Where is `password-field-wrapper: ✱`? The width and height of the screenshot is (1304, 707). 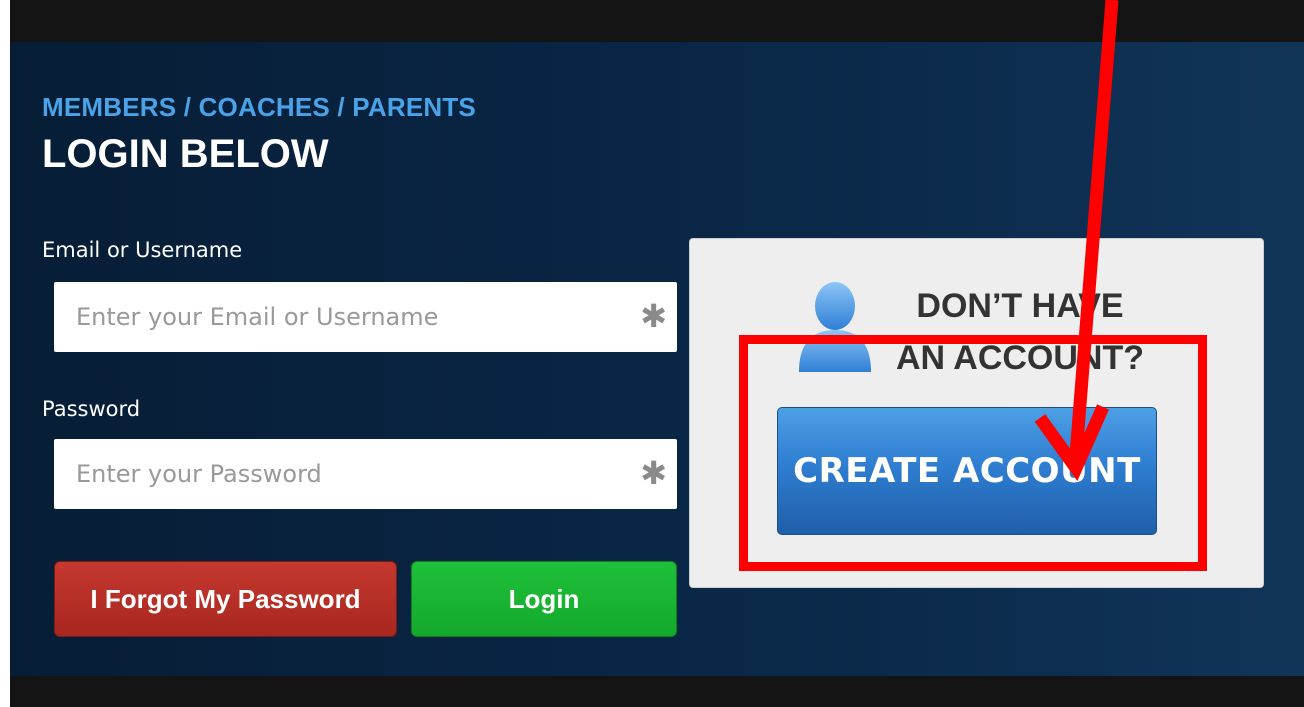
password-field-wrapper: ✱ is located at coordinates (365, 474).